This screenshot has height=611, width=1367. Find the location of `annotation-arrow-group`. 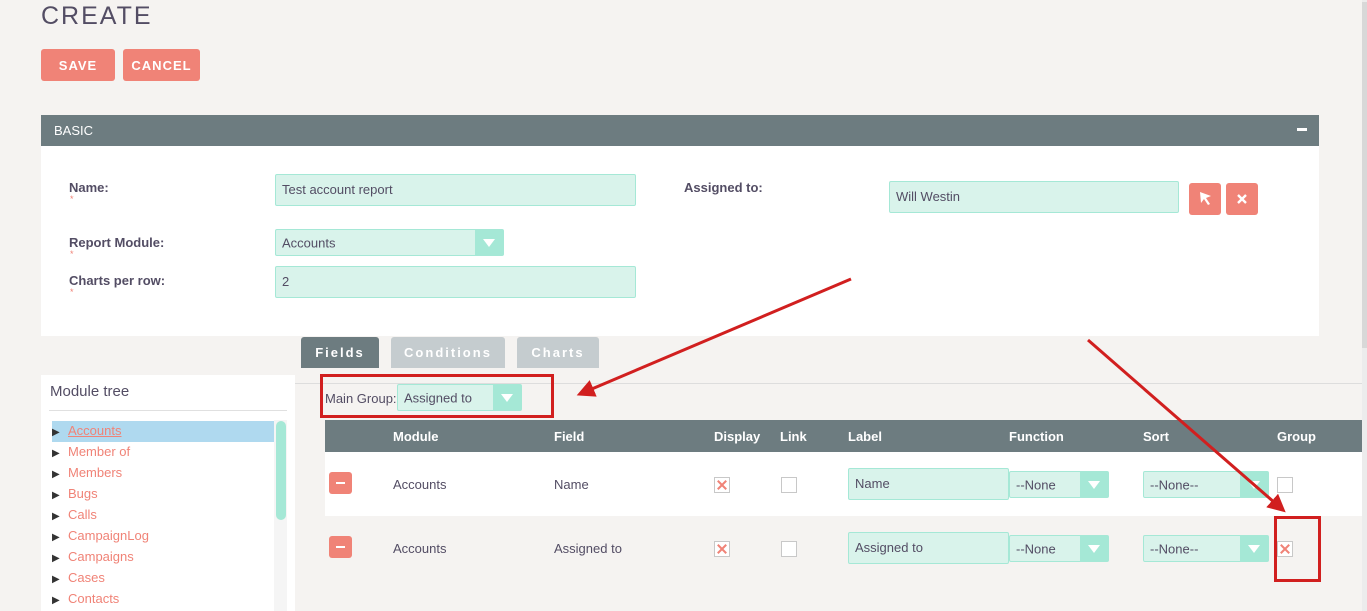

annotation-arrow-group is located at coordinates (1186, 425).